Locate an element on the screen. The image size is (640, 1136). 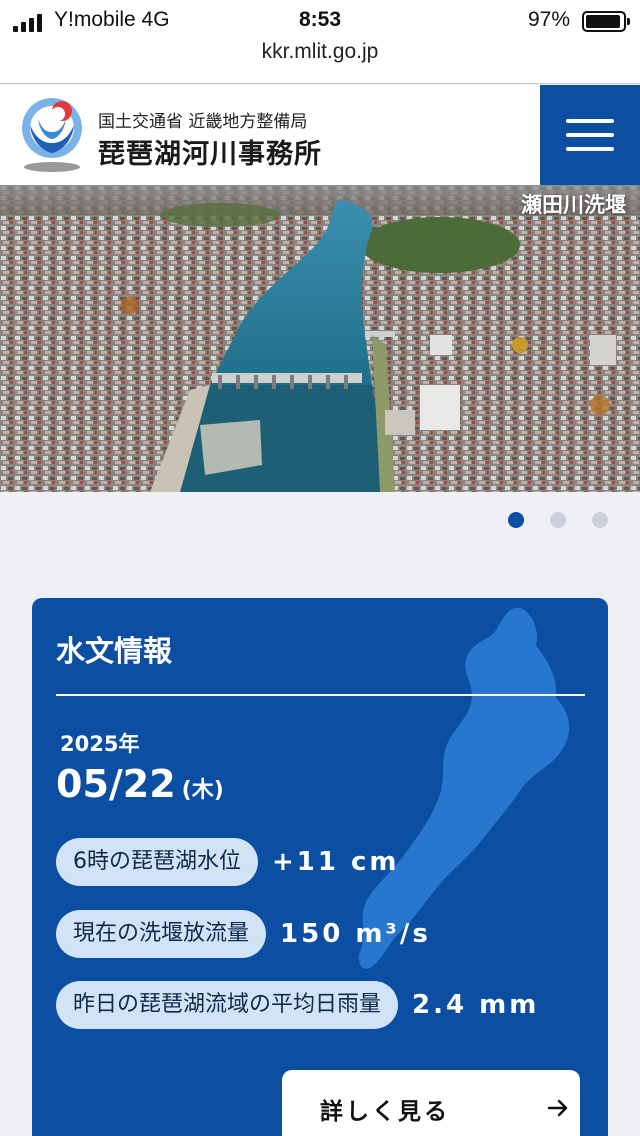
discharge-label: 現在の洗堰放流量 is located at coordinates (161, 934).